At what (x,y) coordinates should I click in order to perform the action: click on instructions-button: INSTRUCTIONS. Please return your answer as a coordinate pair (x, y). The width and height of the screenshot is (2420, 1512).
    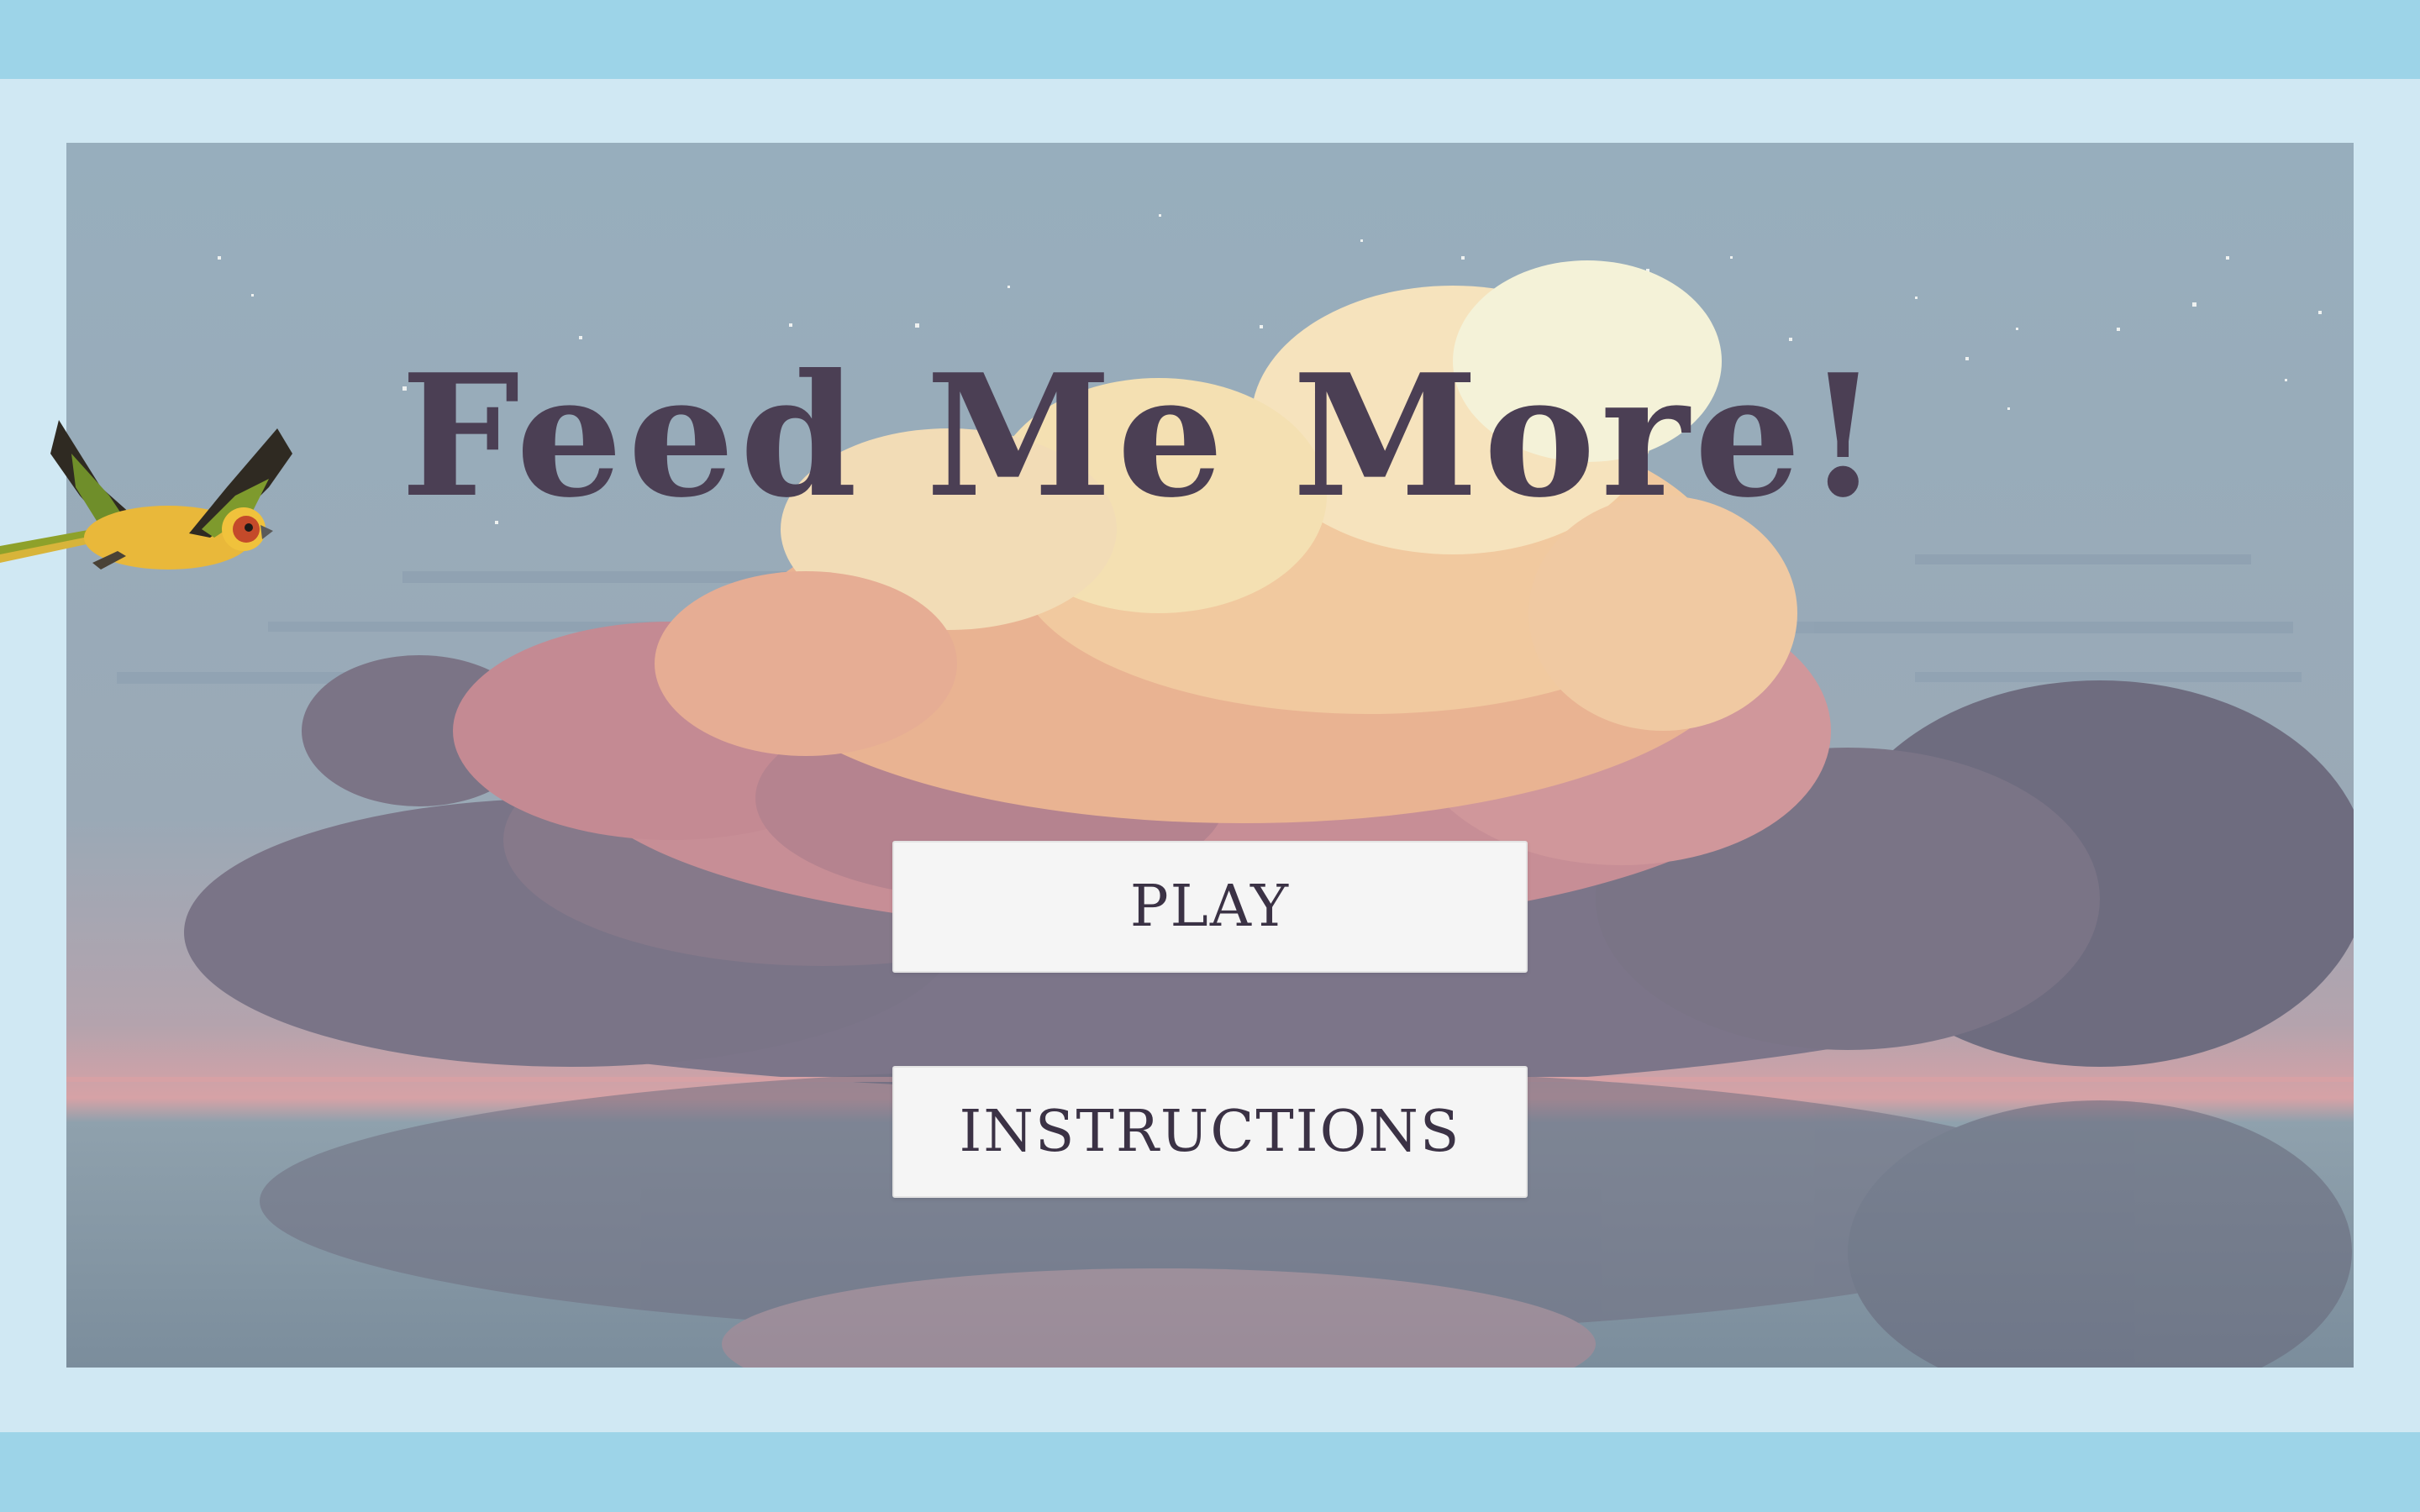
    Looking at the image, I should click on (1210, 1132).